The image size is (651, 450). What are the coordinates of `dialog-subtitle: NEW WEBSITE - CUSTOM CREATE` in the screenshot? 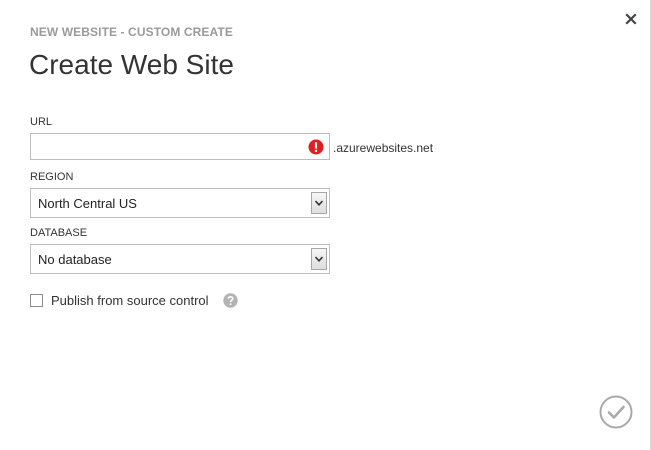 It's located at (131, 32).